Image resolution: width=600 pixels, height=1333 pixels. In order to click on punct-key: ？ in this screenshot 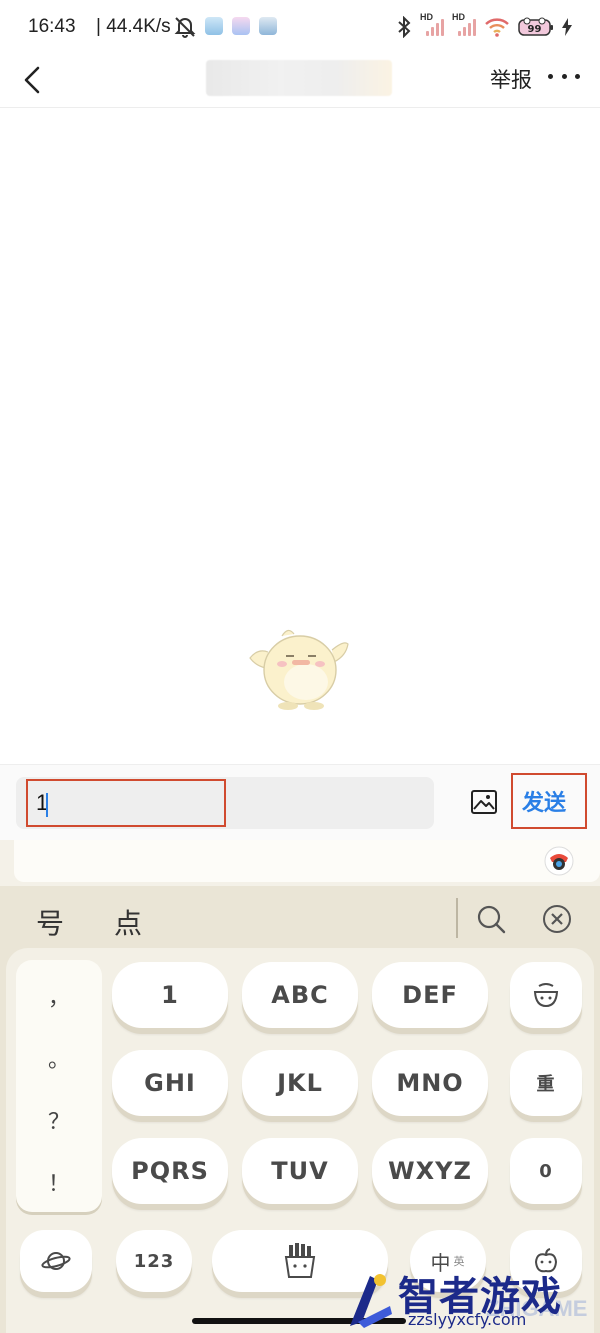, I will do `click(59, 1120)`.